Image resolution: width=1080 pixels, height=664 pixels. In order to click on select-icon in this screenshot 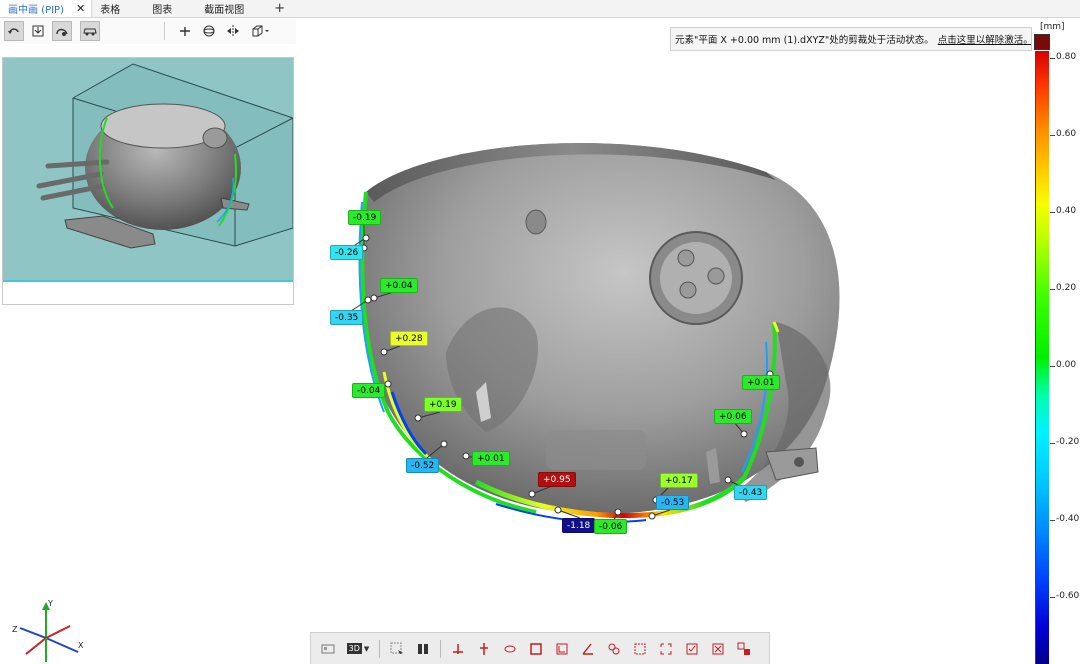, I will do `click(397, 649)`.